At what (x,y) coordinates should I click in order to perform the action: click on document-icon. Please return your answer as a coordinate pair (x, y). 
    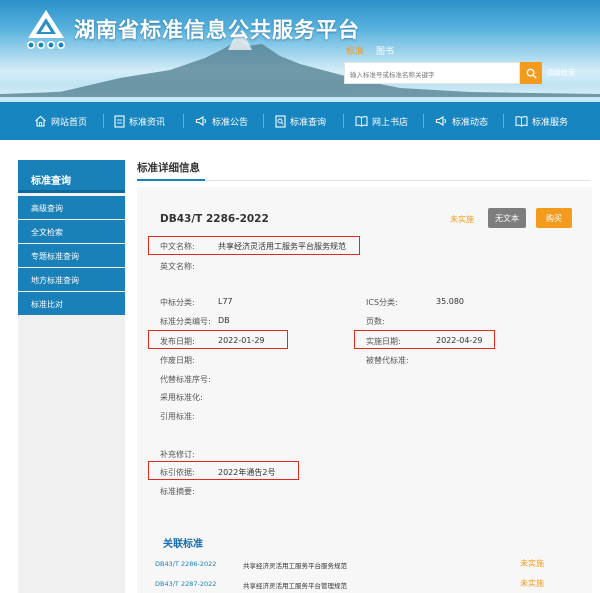
    Looking at the image, I should click on (119, 121).